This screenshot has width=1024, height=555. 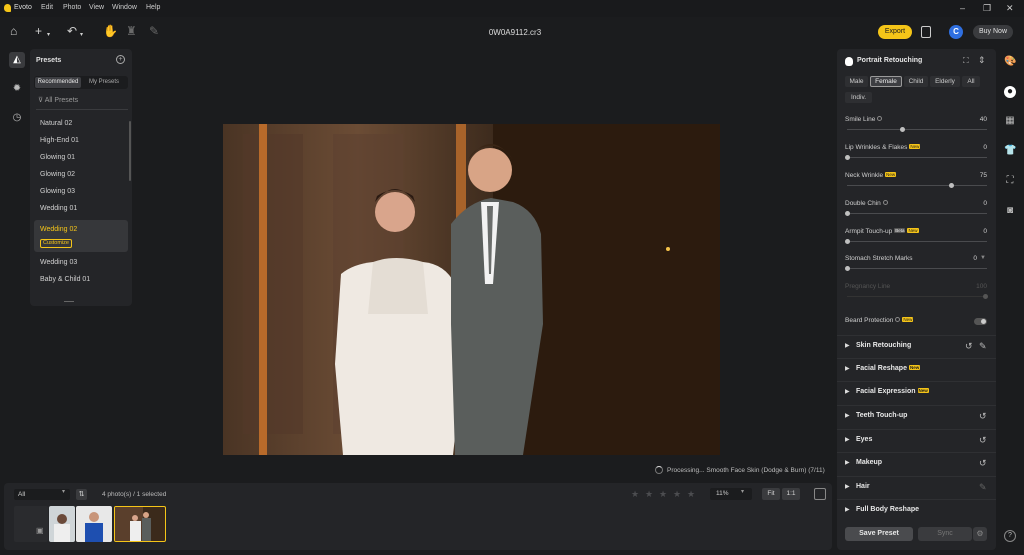 What do you see at coordinates (879, 534) in the screenshot?
I see `save-preset-button: Save Preset` at bounding box center [879, 534].